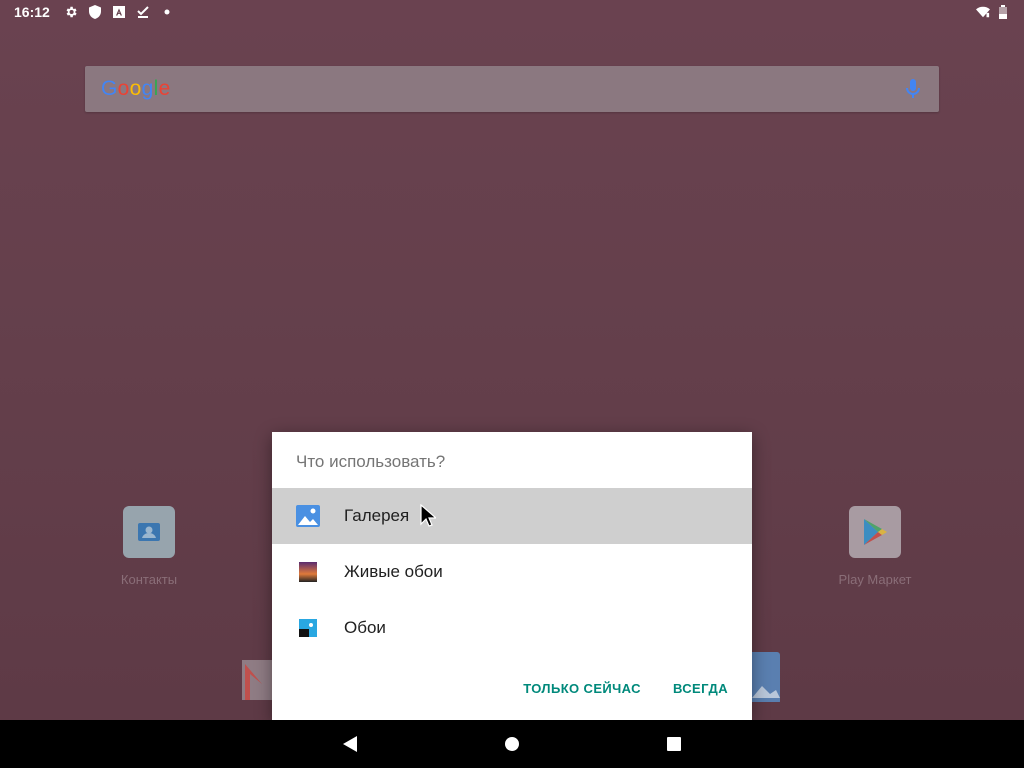  What do you see at coordinates (32, 12) in the screenshot?
I see `status-time: 16:12` at bounding box center [32, 12].